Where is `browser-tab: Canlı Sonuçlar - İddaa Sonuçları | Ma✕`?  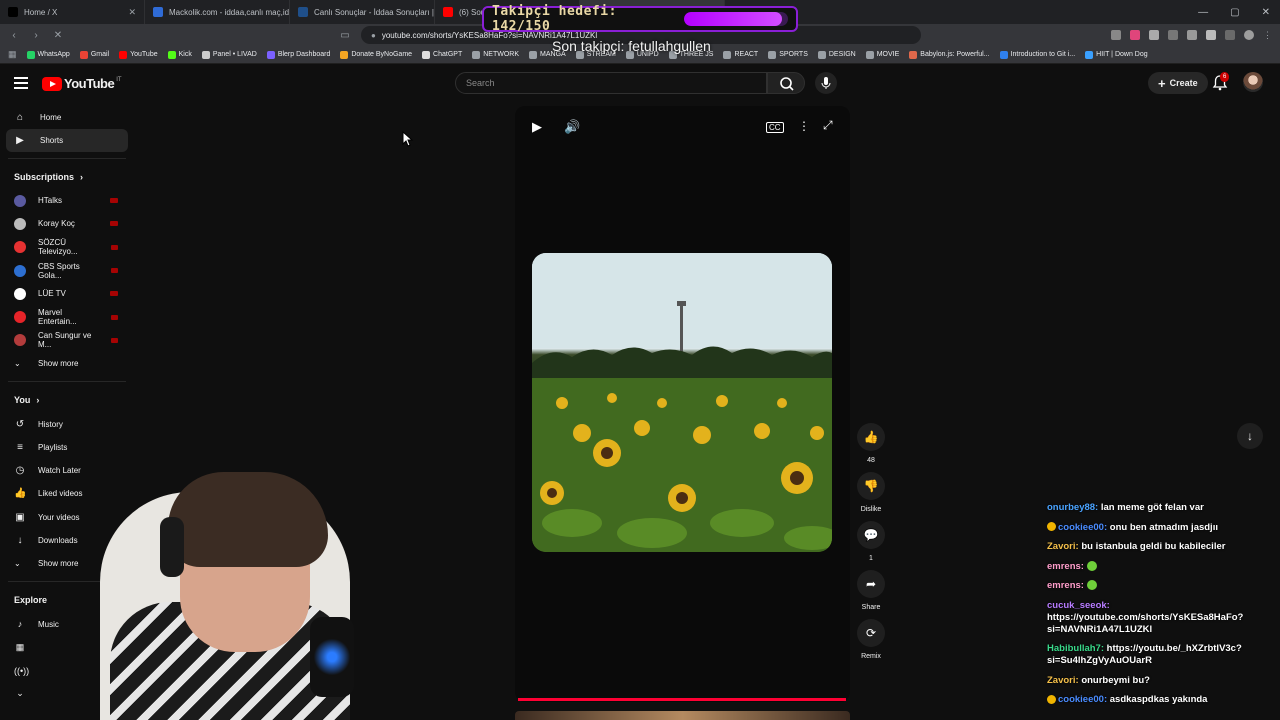 browser-tab: Canlı Sonuçlar - İddaa Sonuçları | Ma✕ is located at coordinates (362, 12).